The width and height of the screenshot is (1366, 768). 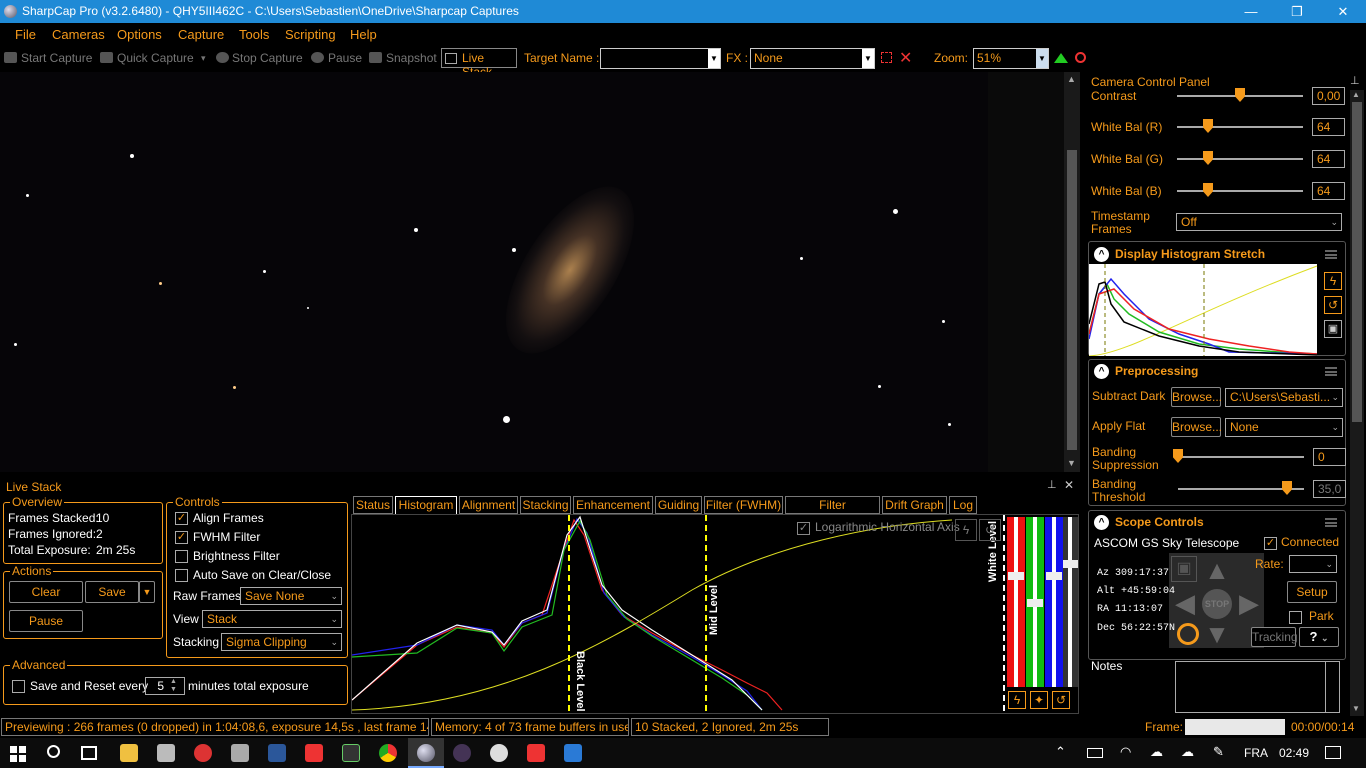 What do you see at coordinates (462, 753) in the screenshot?
I see `stellarium-icon` at bounding box center [462, 753].